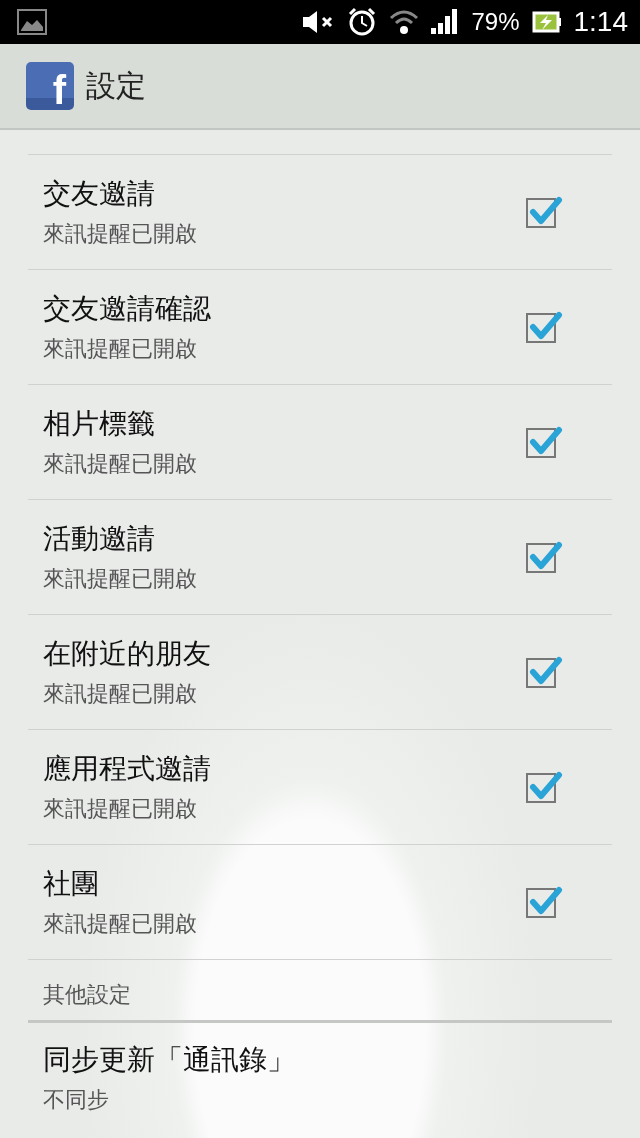  What do you see at coordinates (546, 22) in the screenshot?
I see `battery-charging-icon` at bounding box center [546, 22].